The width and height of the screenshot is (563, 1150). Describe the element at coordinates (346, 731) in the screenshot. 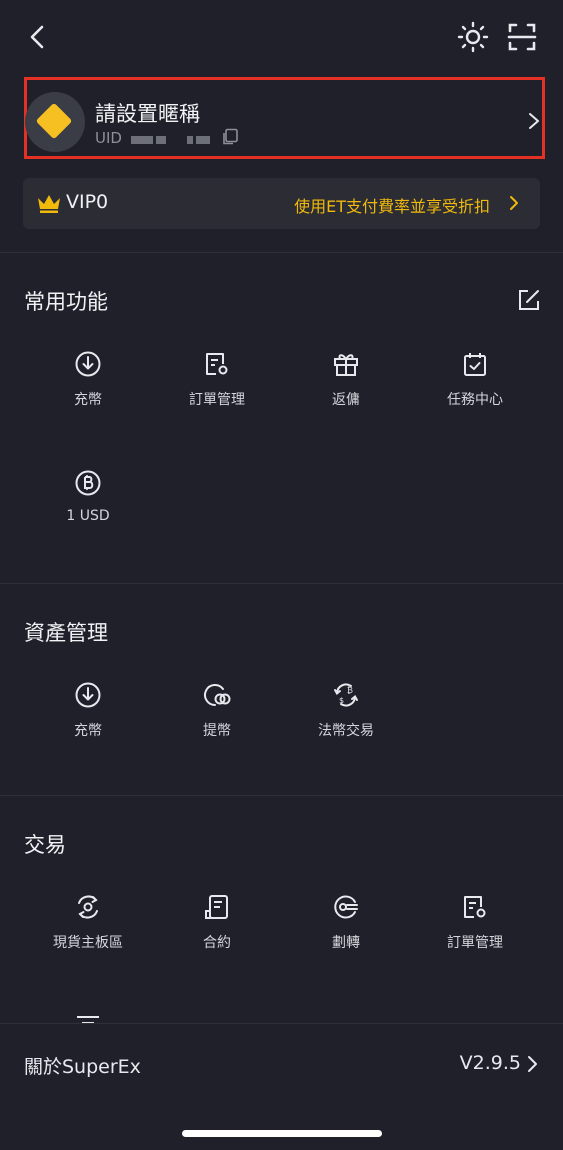

I see `asset-label: 法幣交易` at that location.